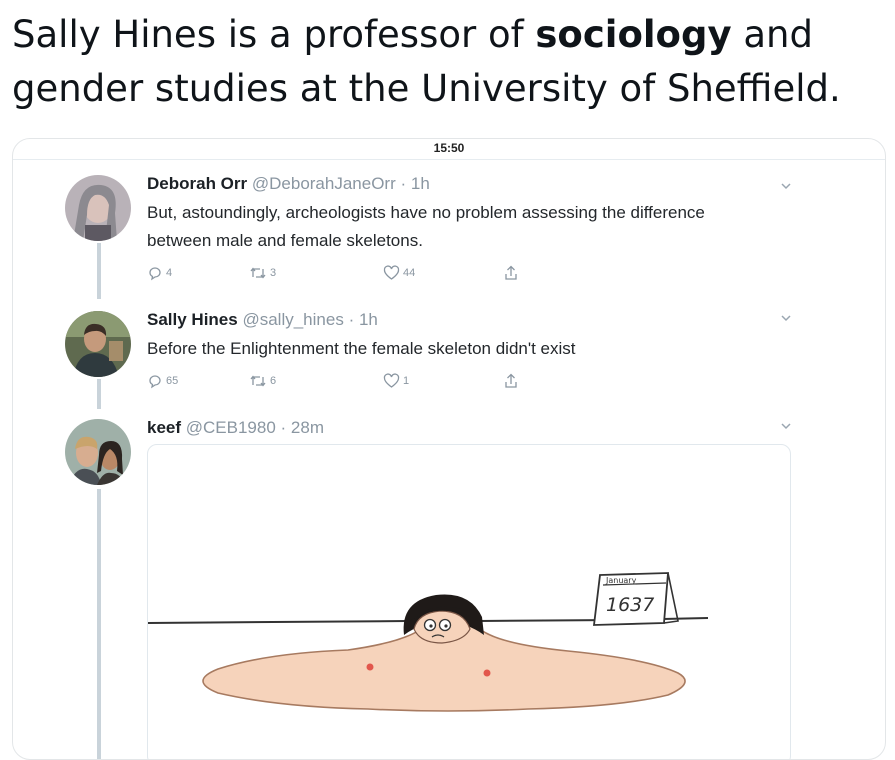 This screenshot has width=895, height=760. Describe the element at coordinates (172, 381) in the screenshot. I see `reply-count: 65` at that location.